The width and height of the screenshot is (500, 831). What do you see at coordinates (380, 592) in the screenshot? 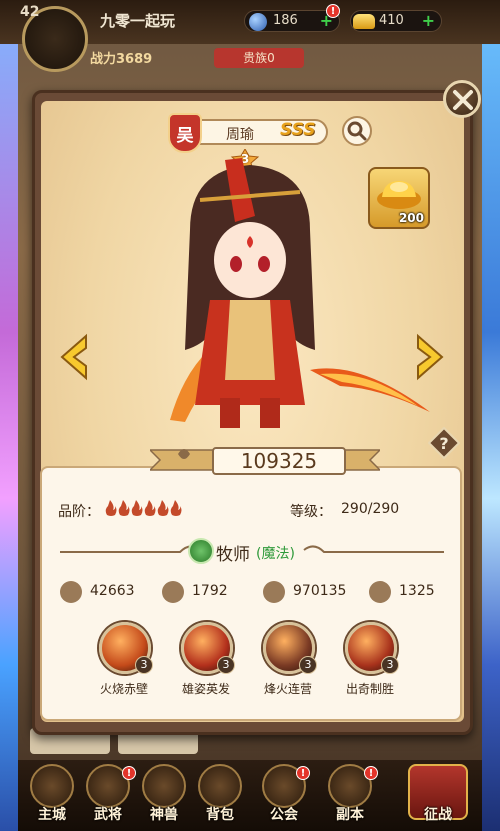
I see `boot-icon` at bounding box center [380, 592].